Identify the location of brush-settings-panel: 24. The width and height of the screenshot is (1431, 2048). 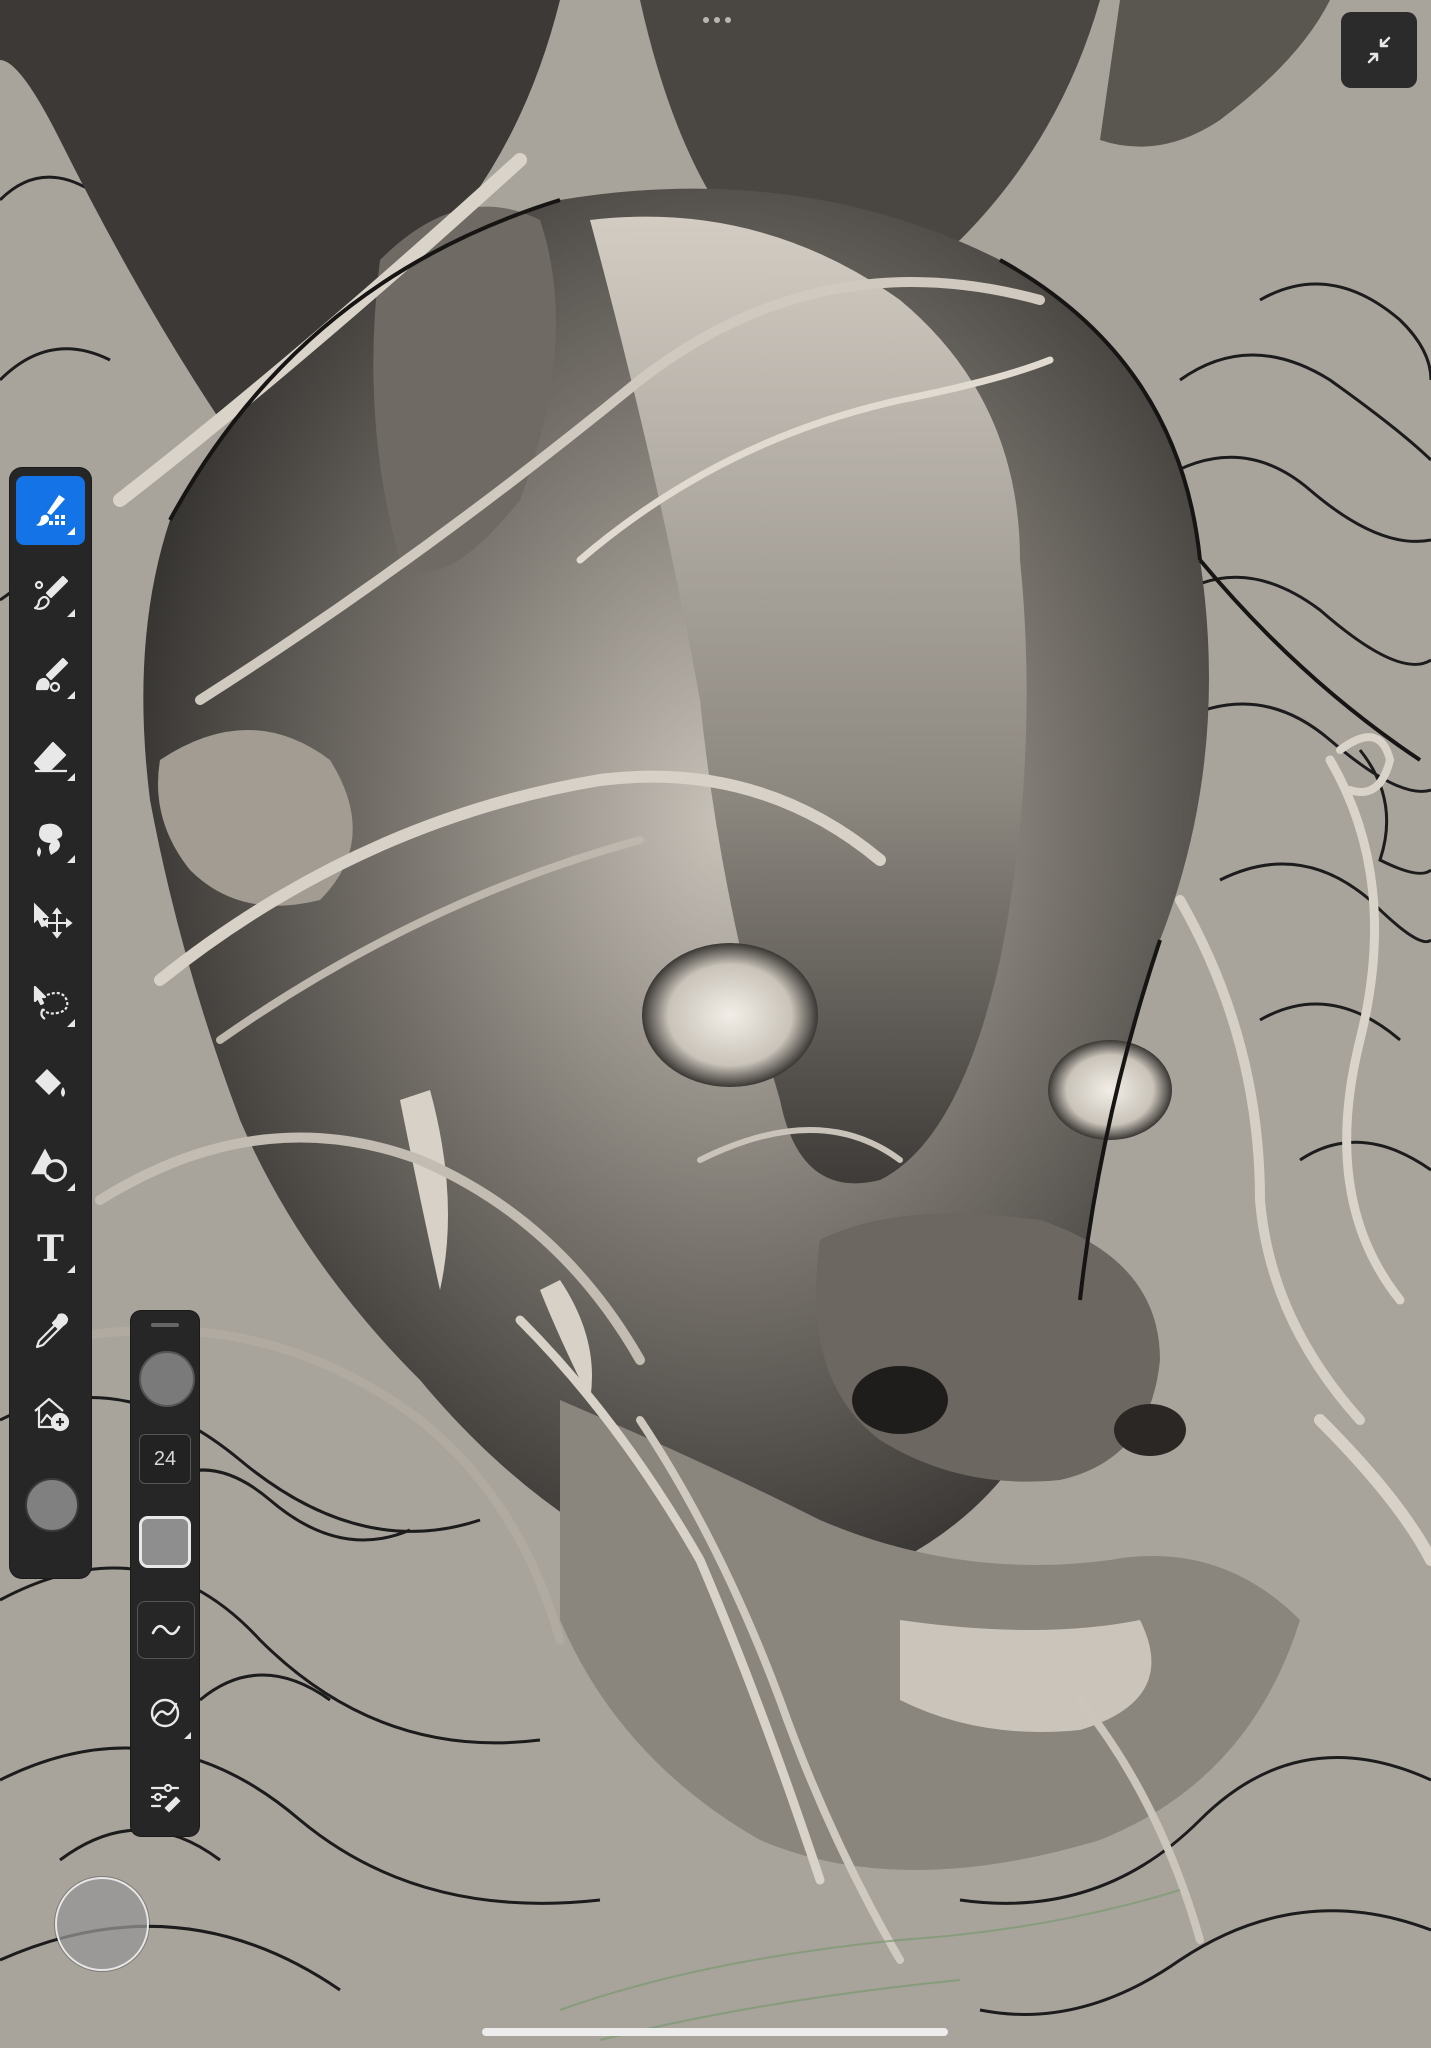
(165, 1573).